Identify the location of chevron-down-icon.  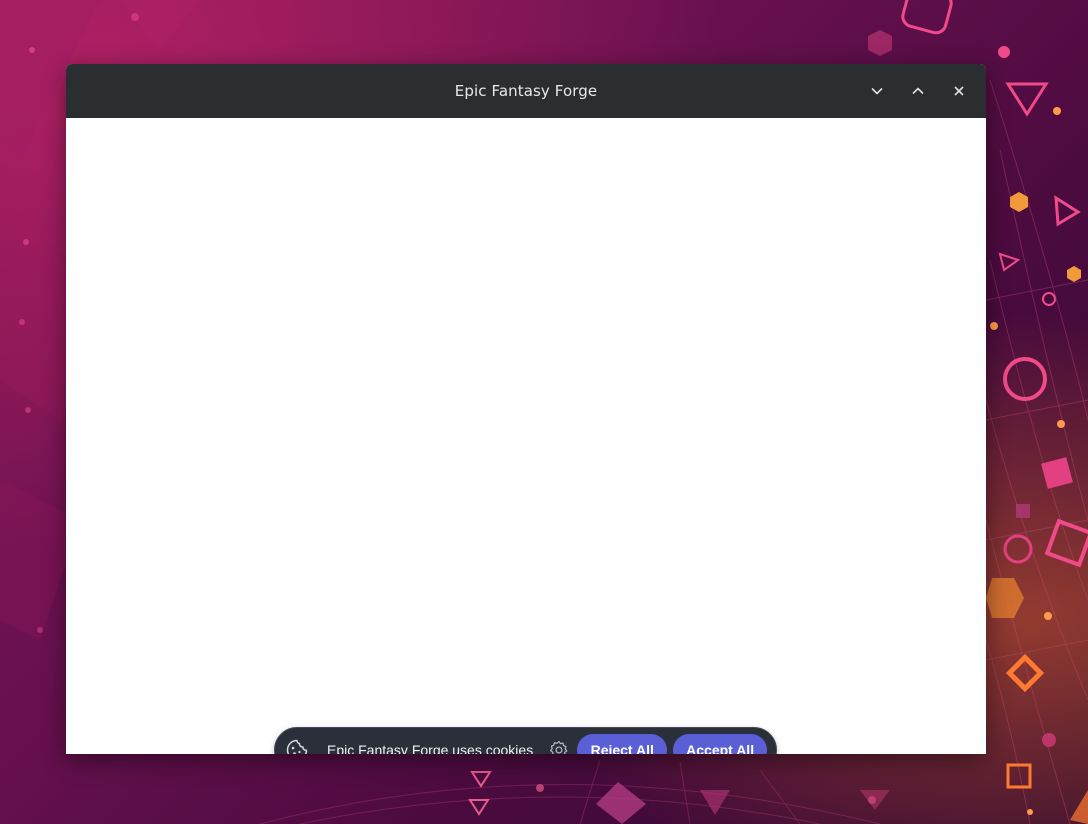
(877, 91).